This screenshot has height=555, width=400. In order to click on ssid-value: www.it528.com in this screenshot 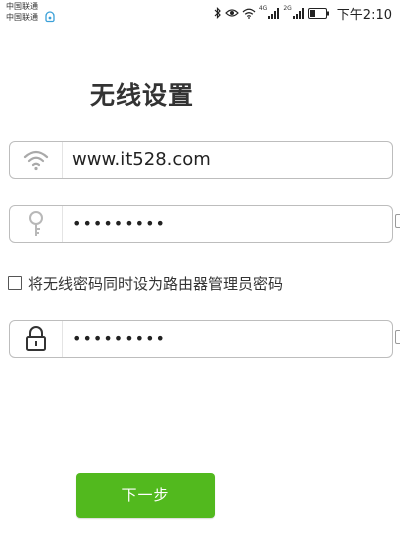, I will do `click(141, 159)`.